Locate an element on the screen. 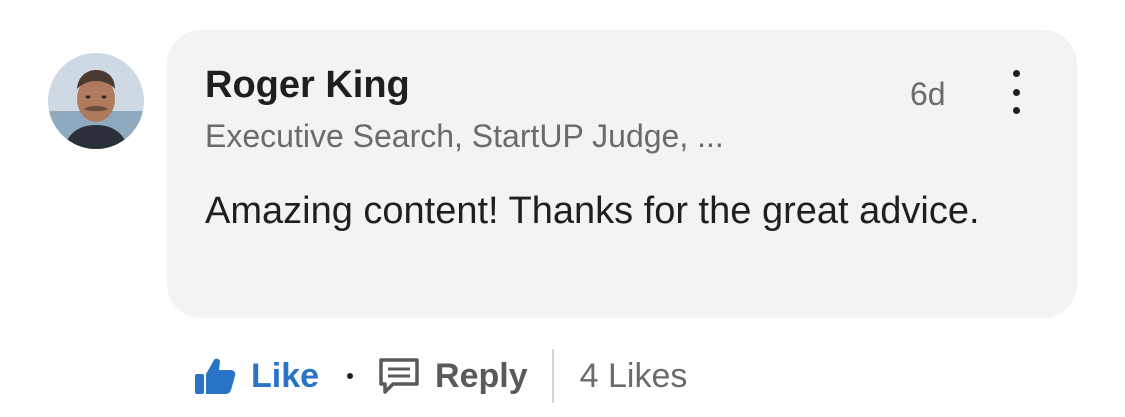 The height and width of the screenshot is (417, 1125). like-button: Like is located at coordinates (256, 376).